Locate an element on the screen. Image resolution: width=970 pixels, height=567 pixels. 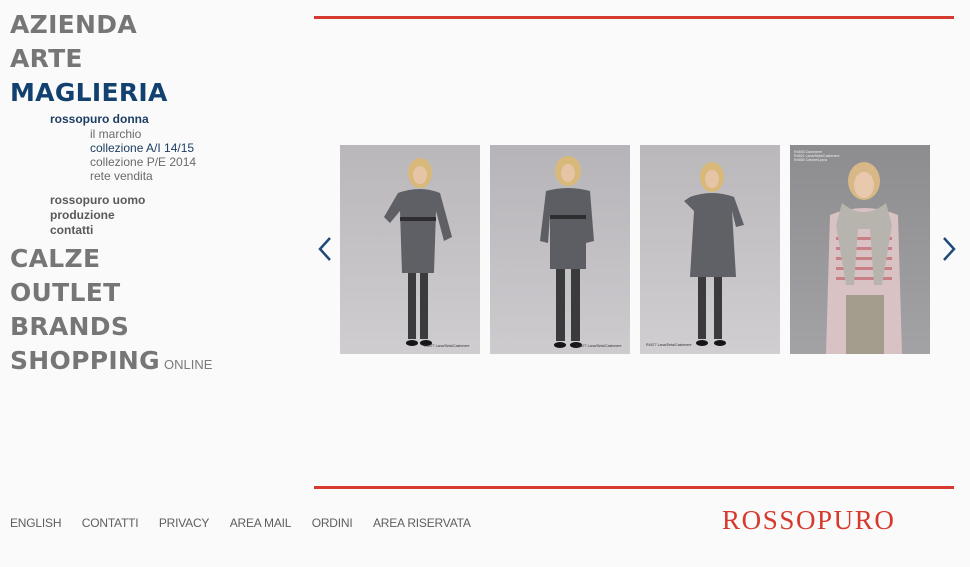
nav-item-maglieria: MAGLIERIA is located at coordinates (155, 93).